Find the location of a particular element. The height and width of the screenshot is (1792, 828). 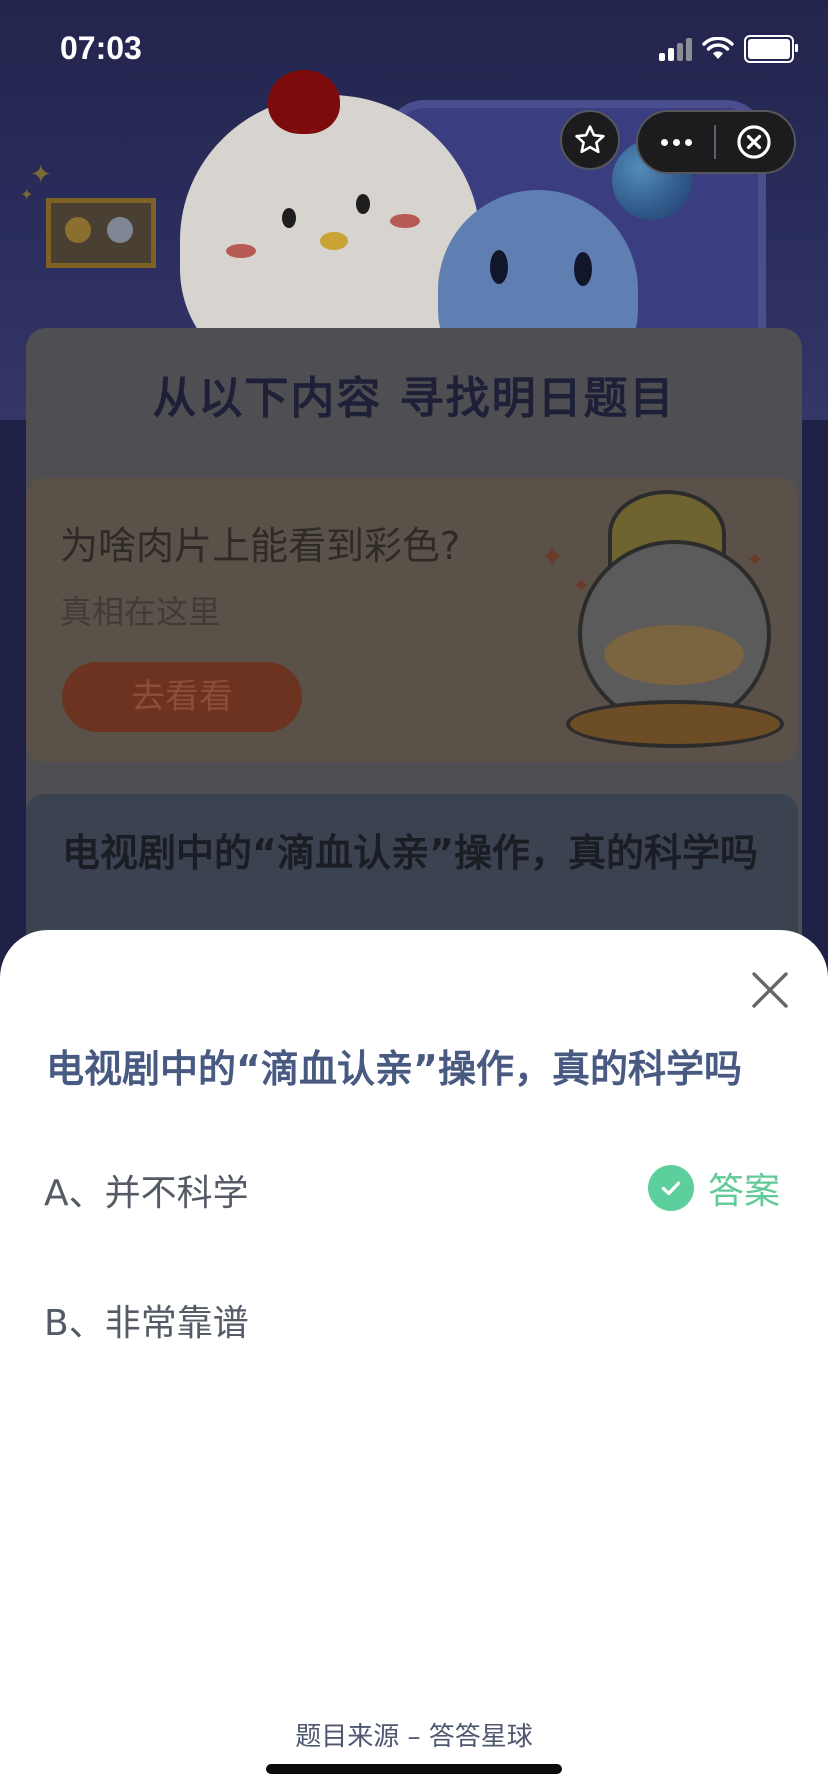

option-b: B、非常靠谱 is located at coordinates (414, 1318).